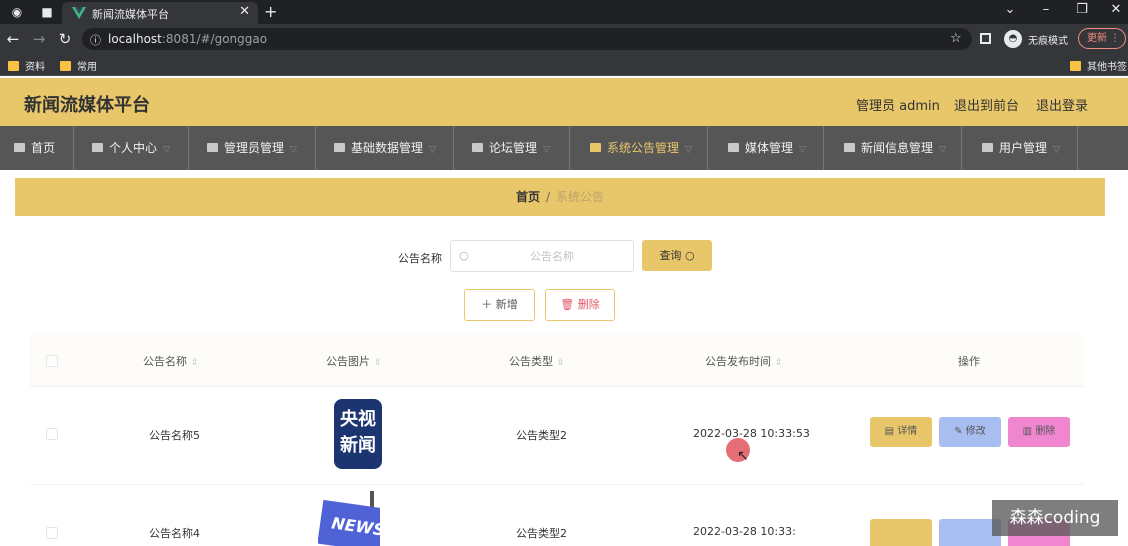 The height and width of the screenshot is (546, 1128). Describe the element at coordinates (898, 106) in the screenshot. I see `admin-label: 管理员 admin` at that location.